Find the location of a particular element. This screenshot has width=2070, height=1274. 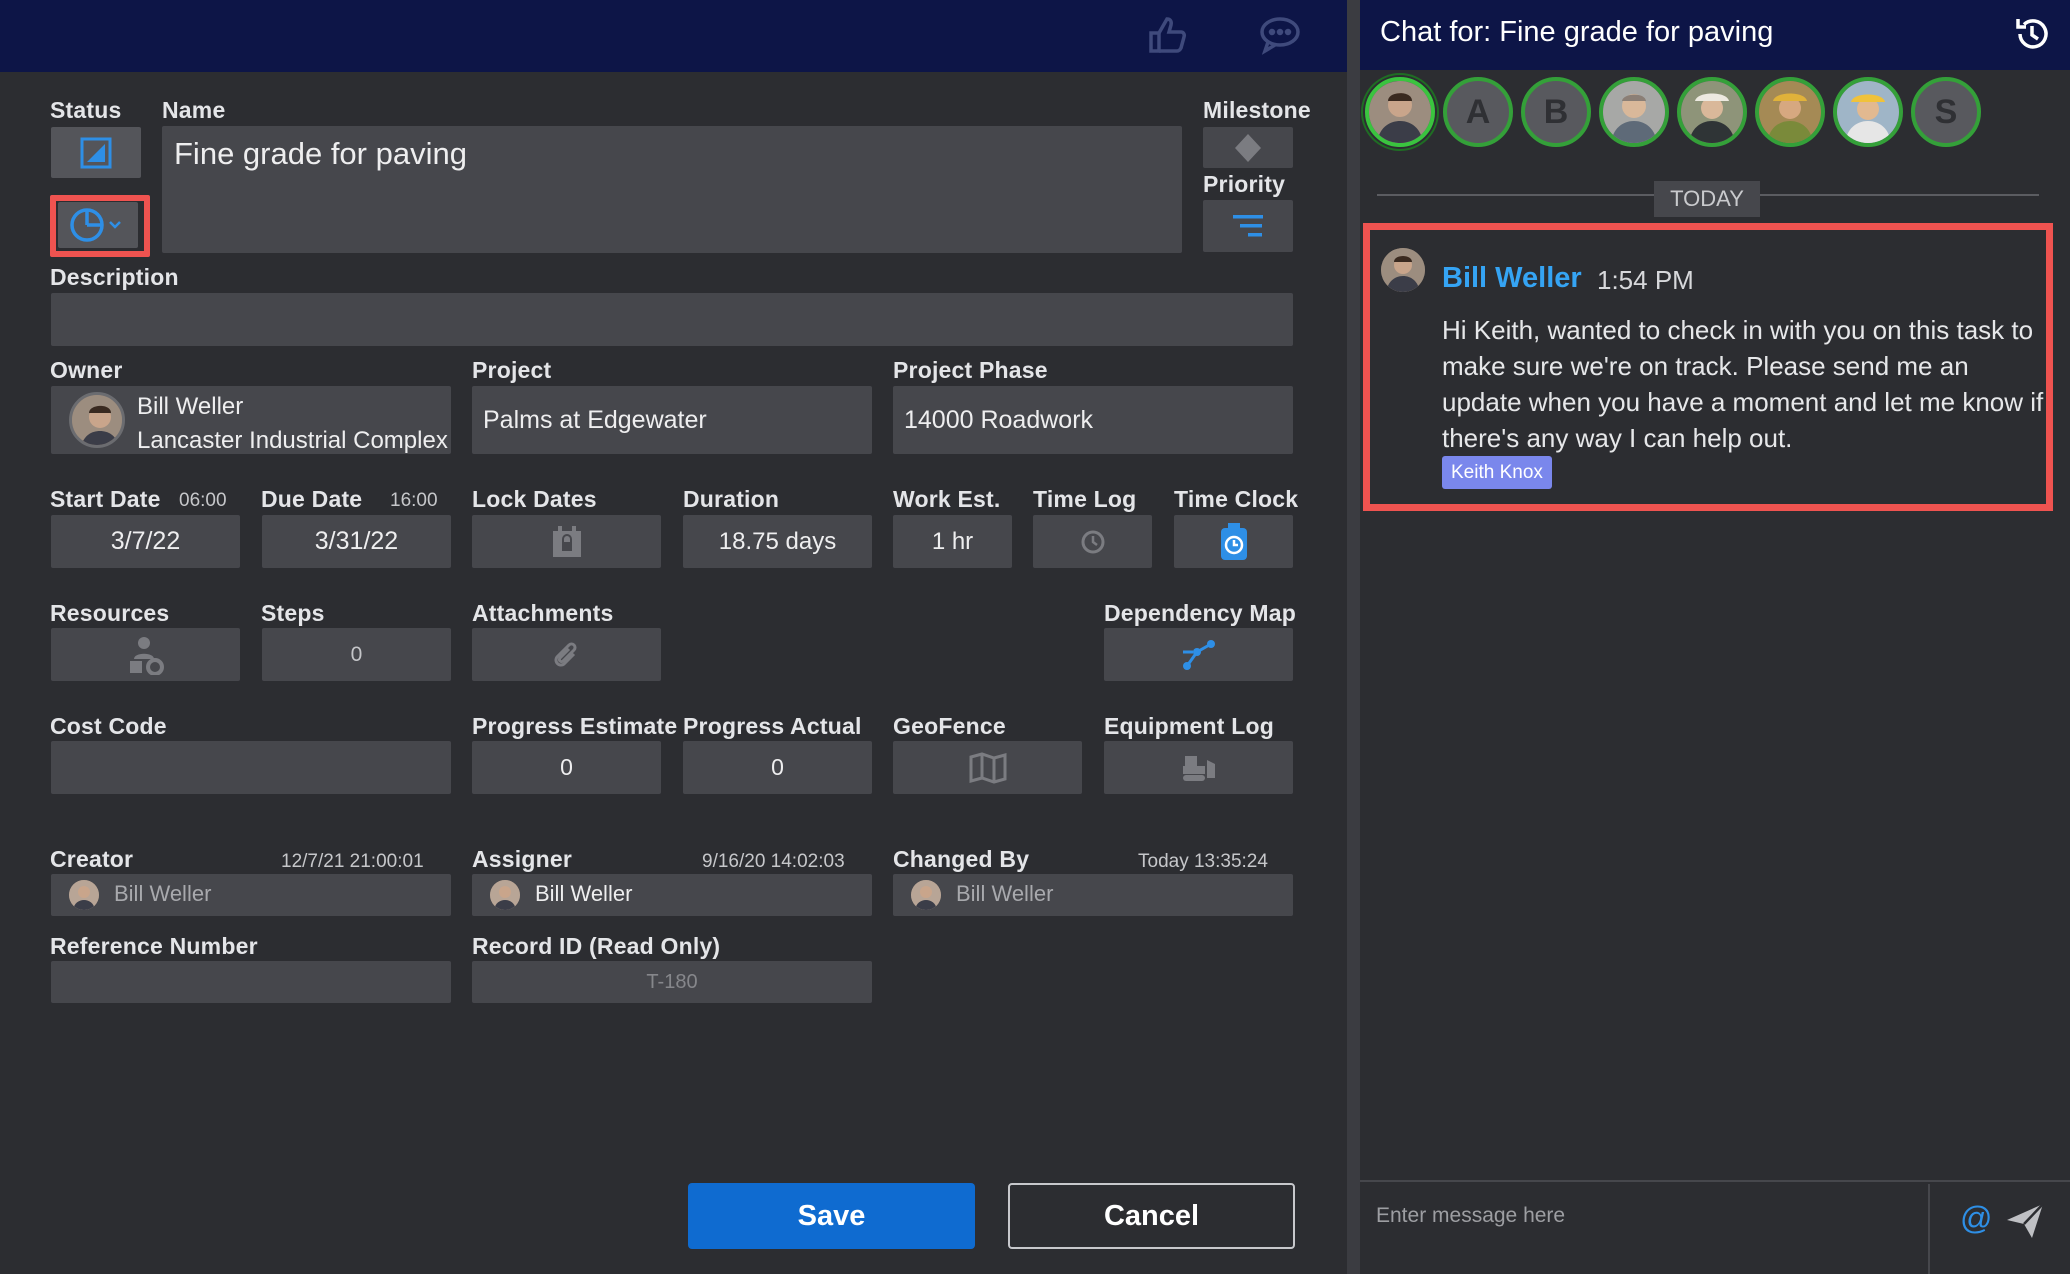

assigner-label: Assigner is located at coordinates (522, 859).